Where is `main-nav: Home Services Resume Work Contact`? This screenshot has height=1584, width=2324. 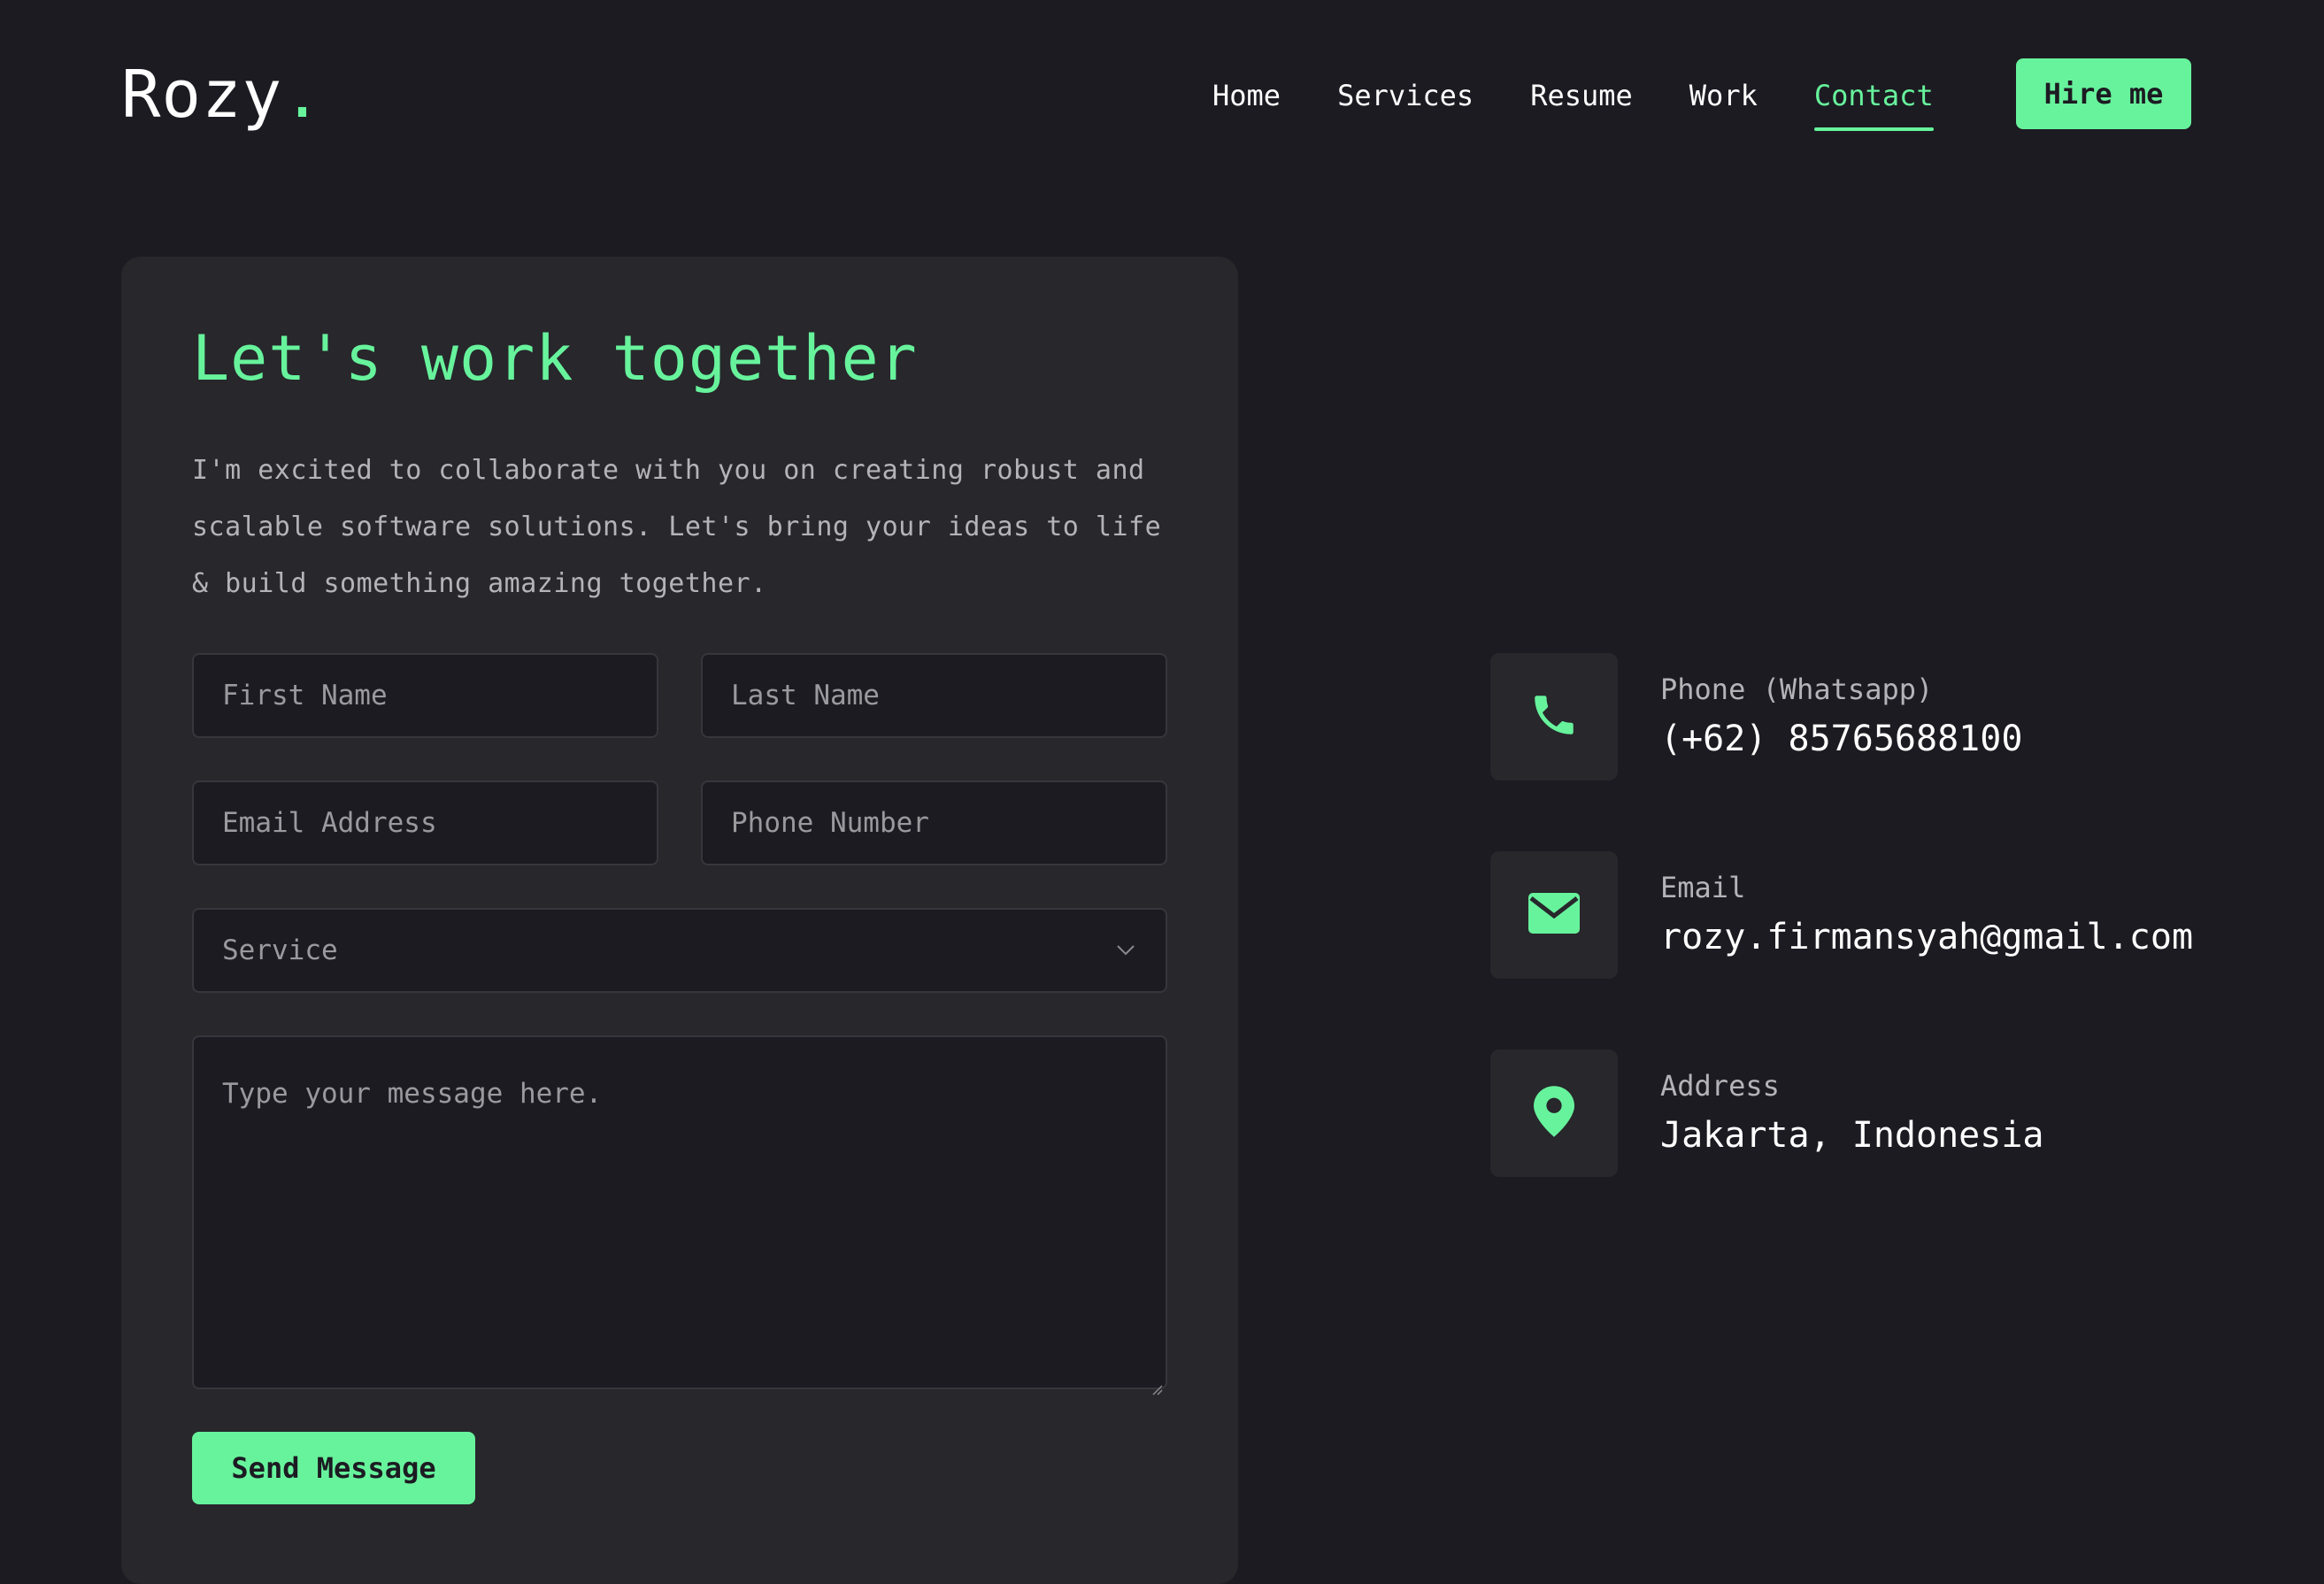
main-nav: Home Services Resume Work Contact is located at coordinates (1601, 101).